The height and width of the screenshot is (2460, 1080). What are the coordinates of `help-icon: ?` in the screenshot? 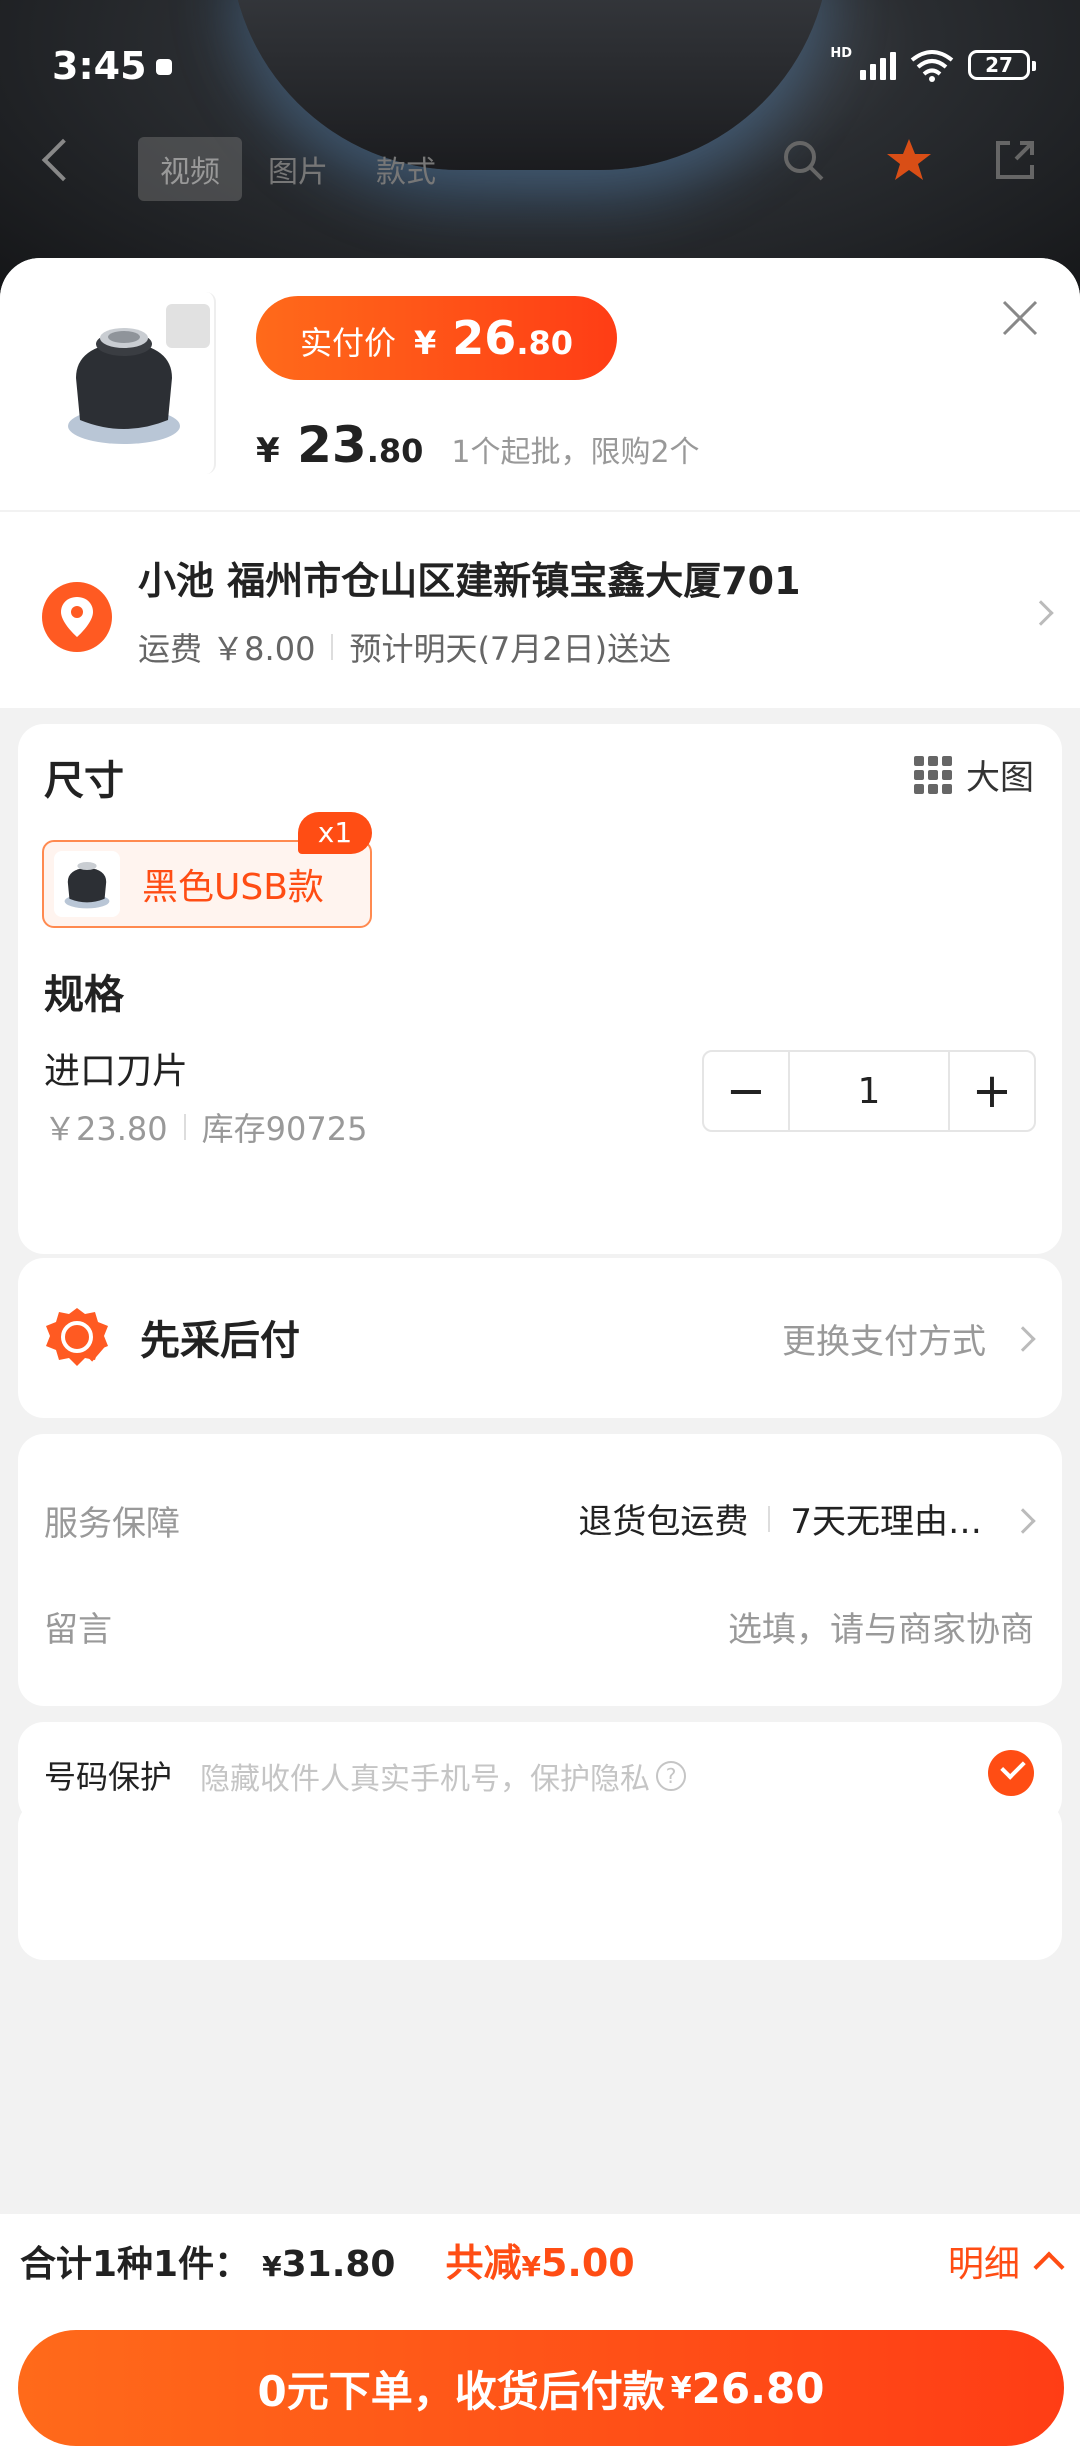 It's located at (671, 1776).